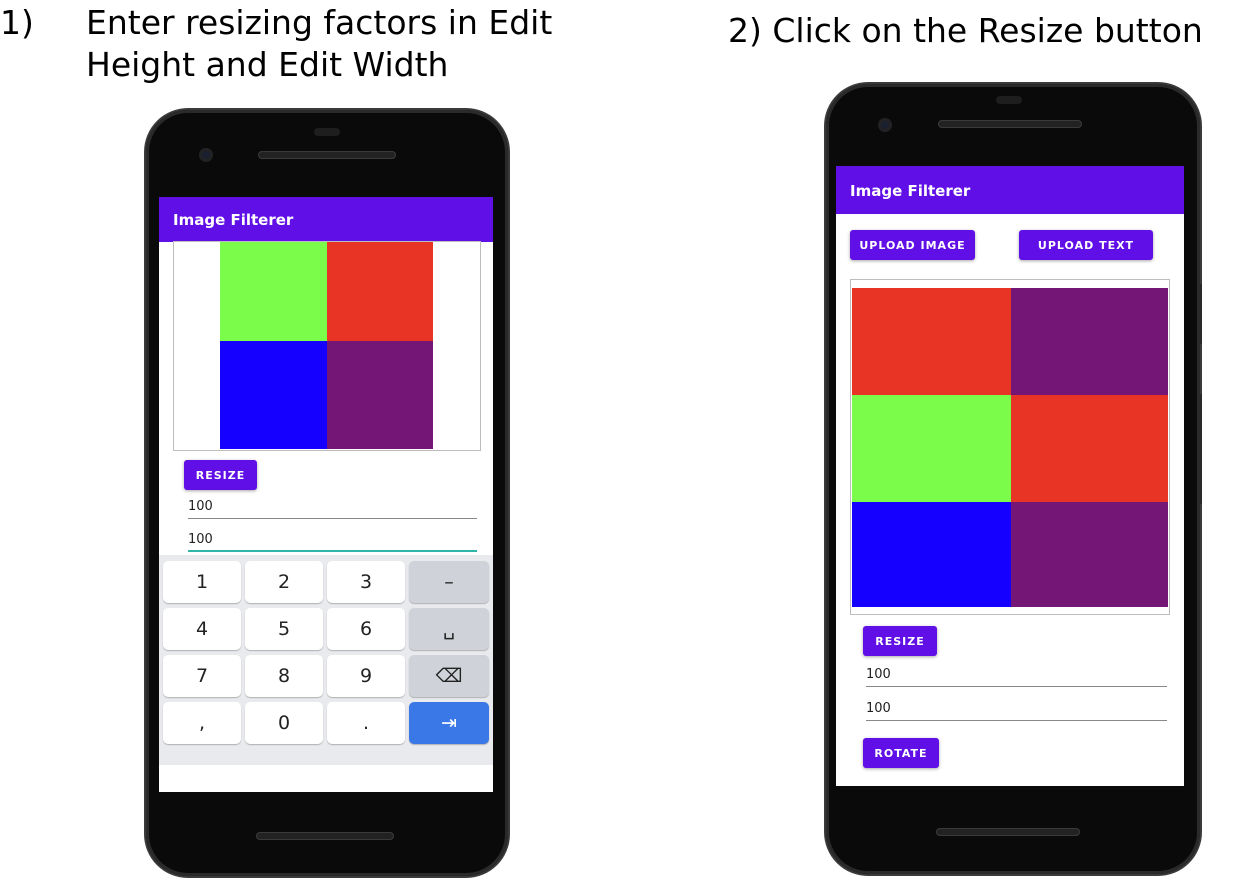 The width and height of the screenshot is (1240, 878). What do you see at coordinates (1086, 245) in the screenshot?
I see `upload-text-button: UPLOAD TEXT` at bounding box center [1086, 245].